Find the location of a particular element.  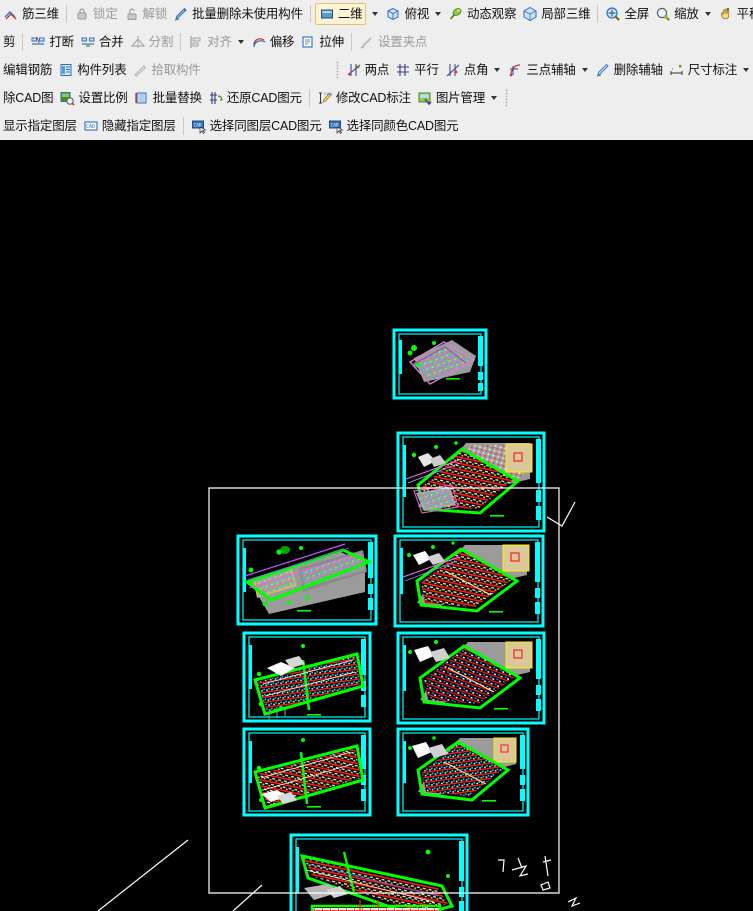

toolbar-button-three-point-axis: 三点辅轴 is located at coordinates (547, 70).